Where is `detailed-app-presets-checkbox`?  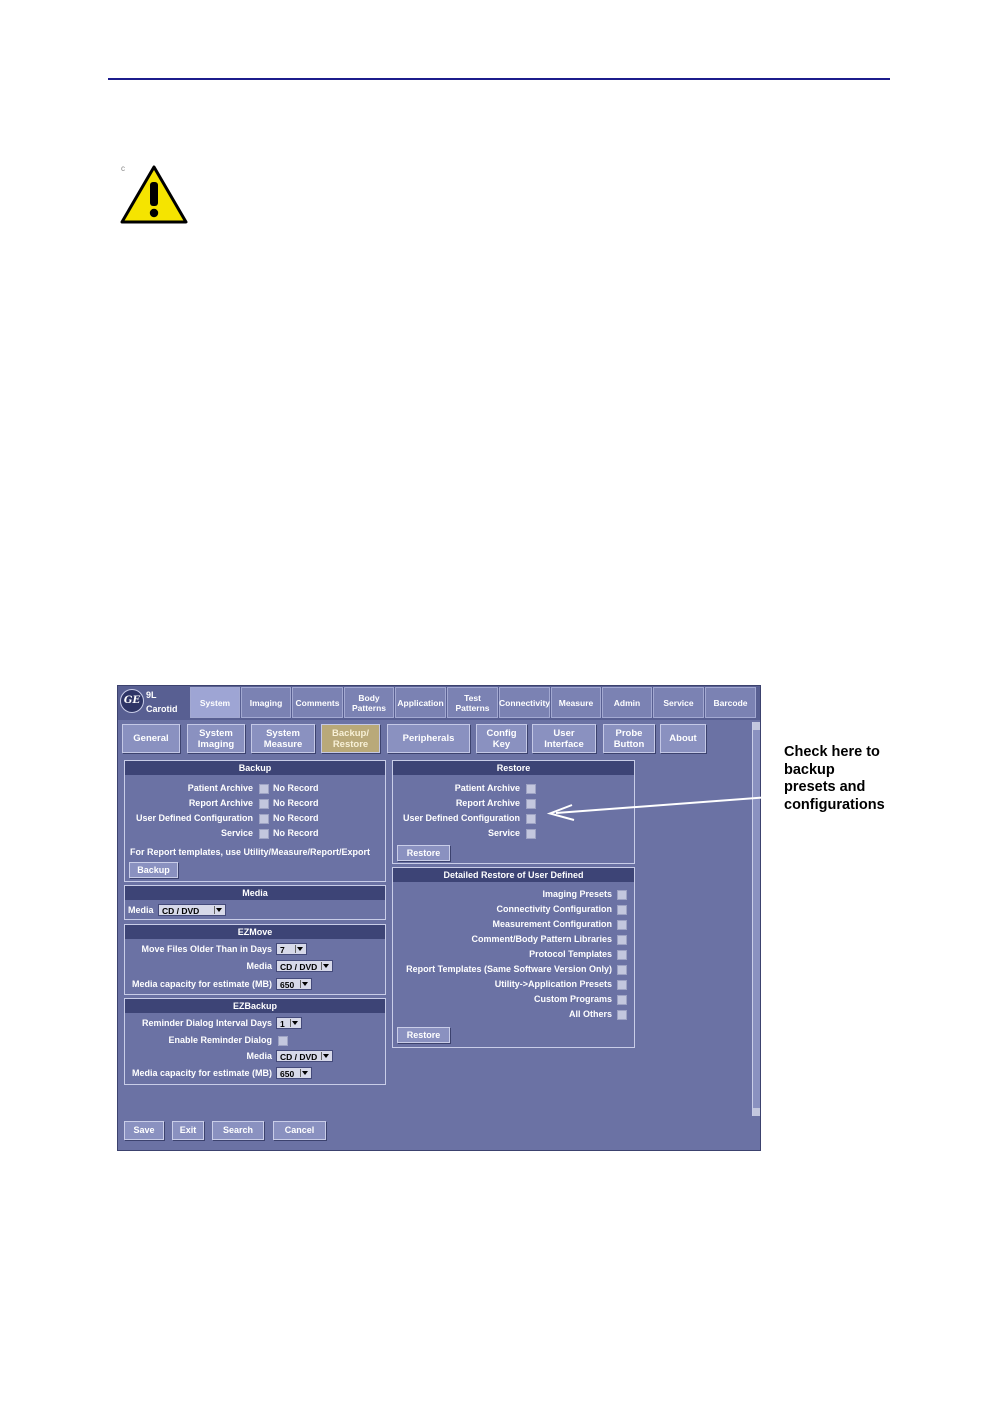
detailed-app-presets-checkbox is located at coordinates (622, 985).